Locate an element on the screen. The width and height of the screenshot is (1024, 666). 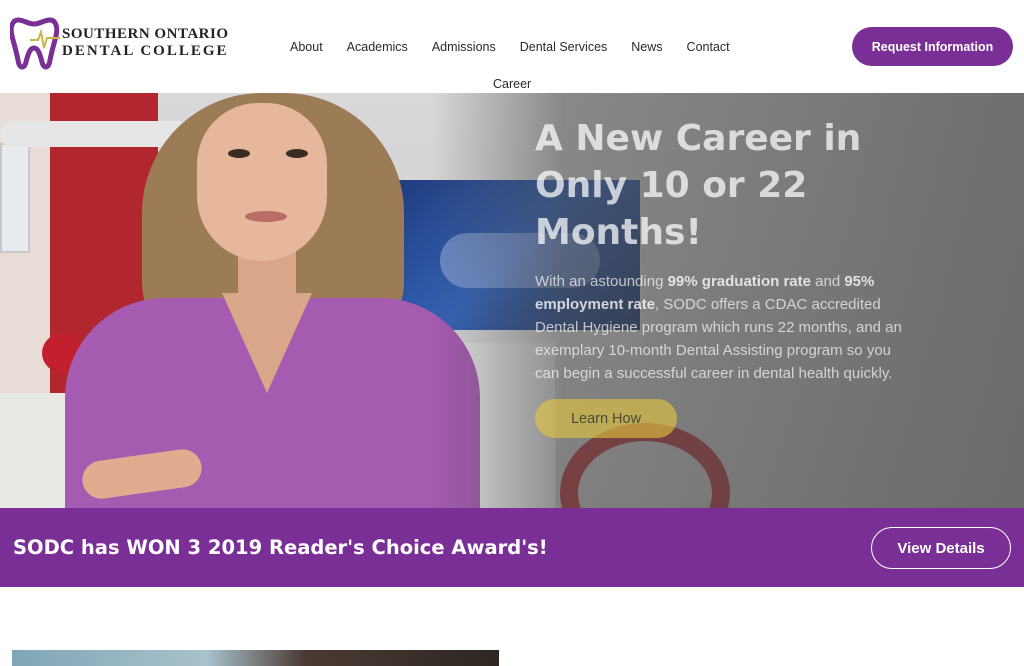
logo-text-line2: DENTAL COLLEGE is located at coordinates (145, 51).